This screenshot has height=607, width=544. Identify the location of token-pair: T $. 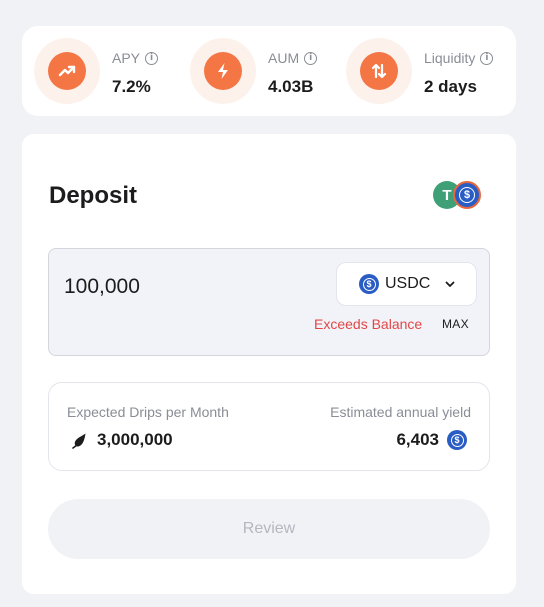
(458, 195).